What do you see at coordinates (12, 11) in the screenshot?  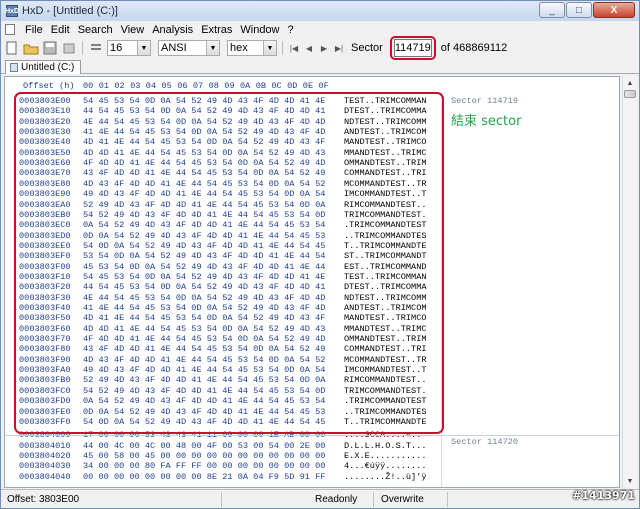 I see `hxd-app-icon: HxD` at bounding box center [12, 11].